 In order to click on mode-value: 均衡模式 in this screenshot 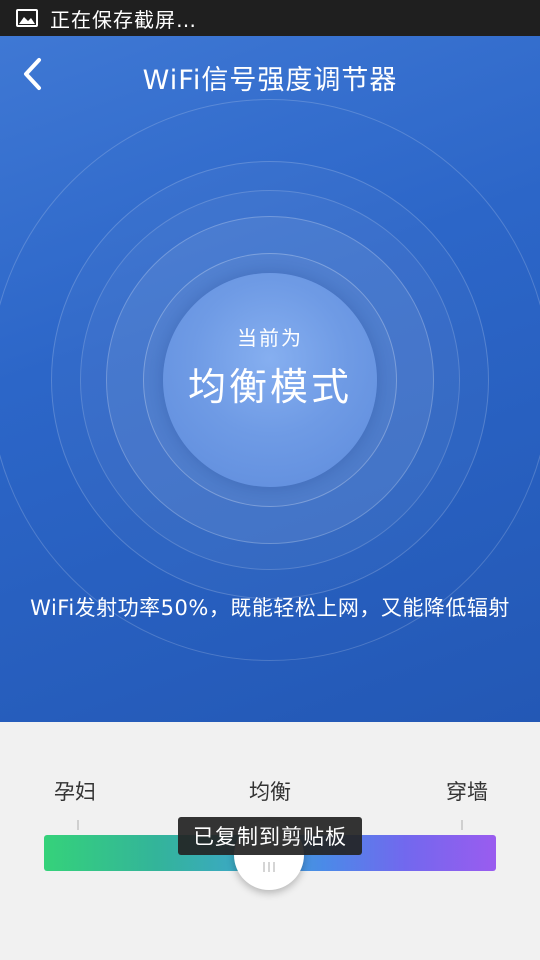, I will do `click(269, 387)`.